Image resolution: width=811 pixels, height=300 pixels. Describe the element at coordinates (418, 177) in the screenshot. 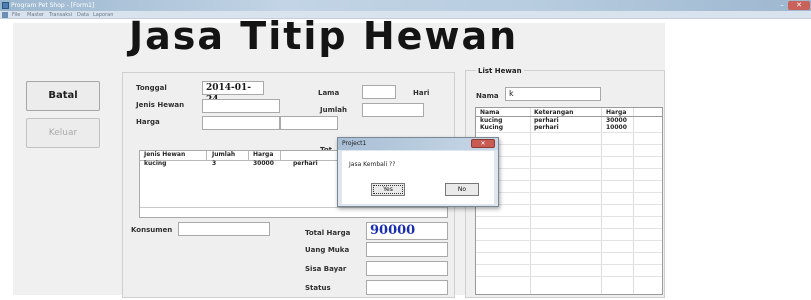

I see `dialog-body: Jasa Kembali ?? Yes No` at that location.